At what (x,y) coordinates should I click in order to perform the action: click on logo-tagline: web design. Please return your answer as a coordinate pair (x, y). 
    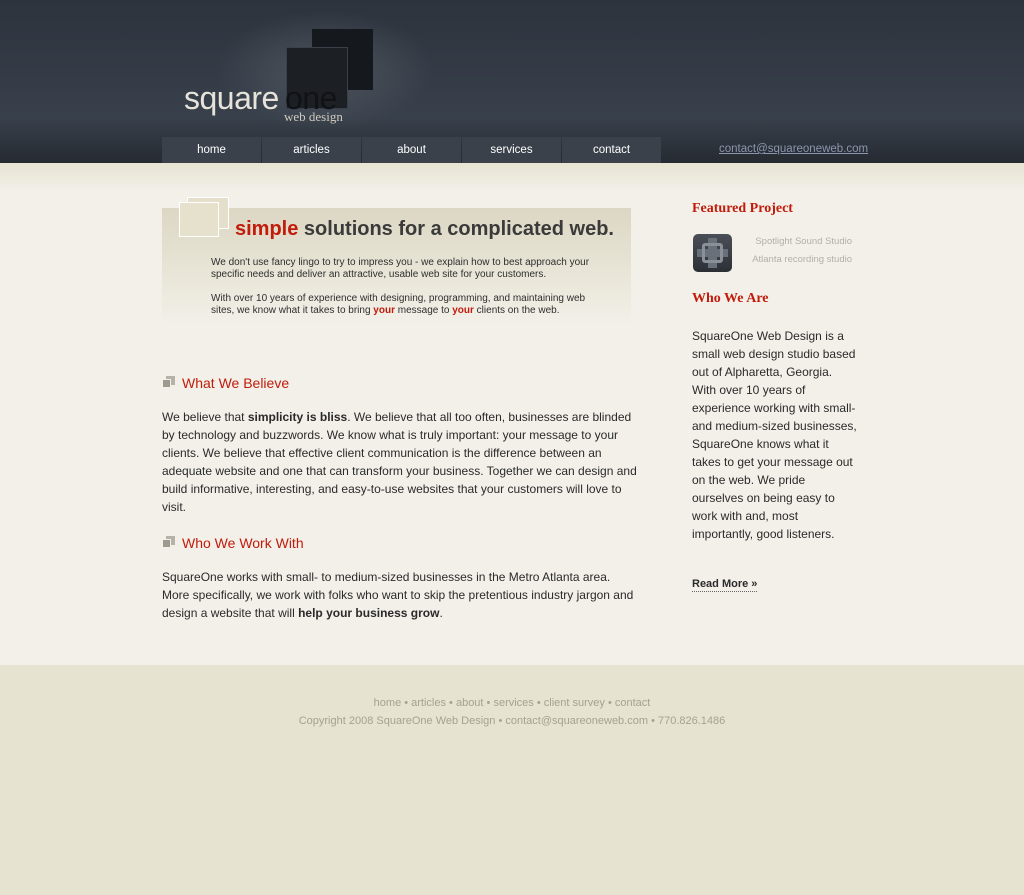
    Looking at the image, I should click on (313, 116).